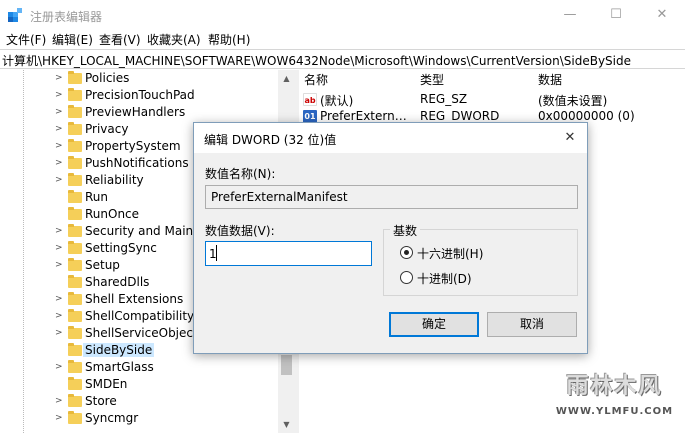  I want to click on tree-item-label: SMDEn, so click(106, 384).